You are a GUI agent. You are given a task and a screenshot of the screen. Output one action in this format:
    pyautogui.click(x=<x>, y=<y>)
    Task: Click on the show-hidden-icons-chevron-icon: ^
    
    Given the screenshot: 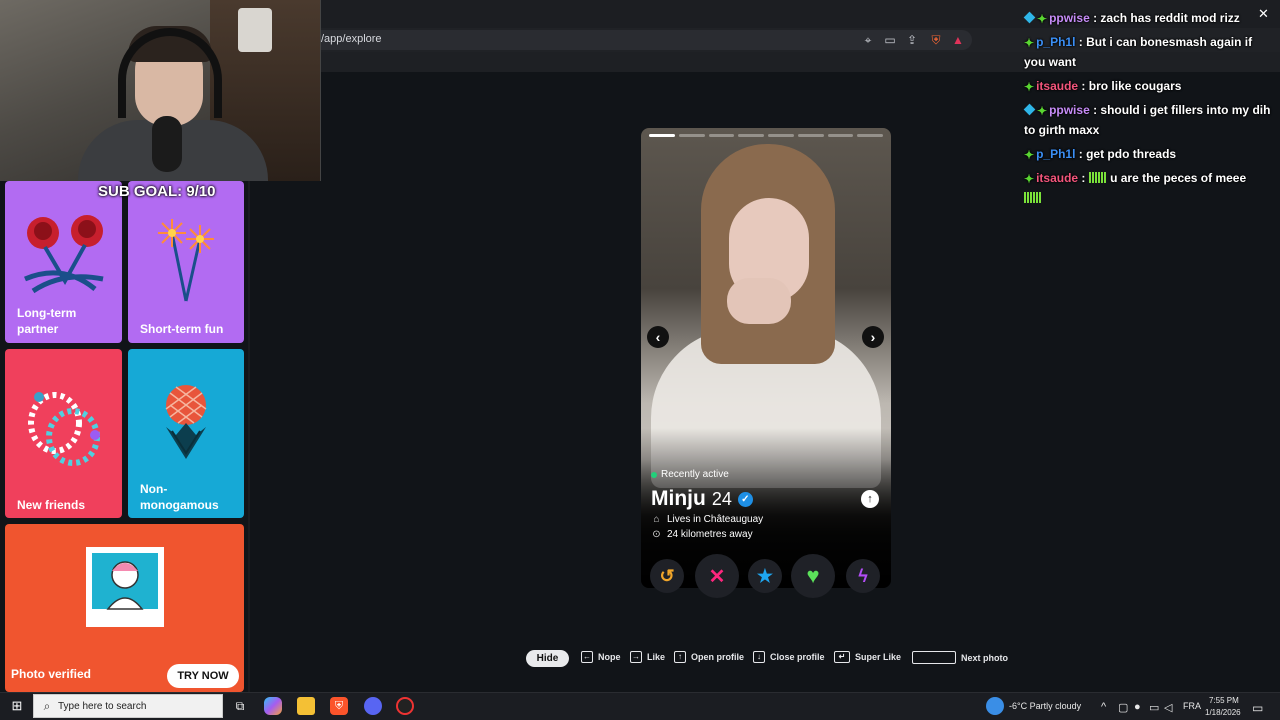 What is the action you would take?
    pyautogui.click(x=1103, y=707)
    